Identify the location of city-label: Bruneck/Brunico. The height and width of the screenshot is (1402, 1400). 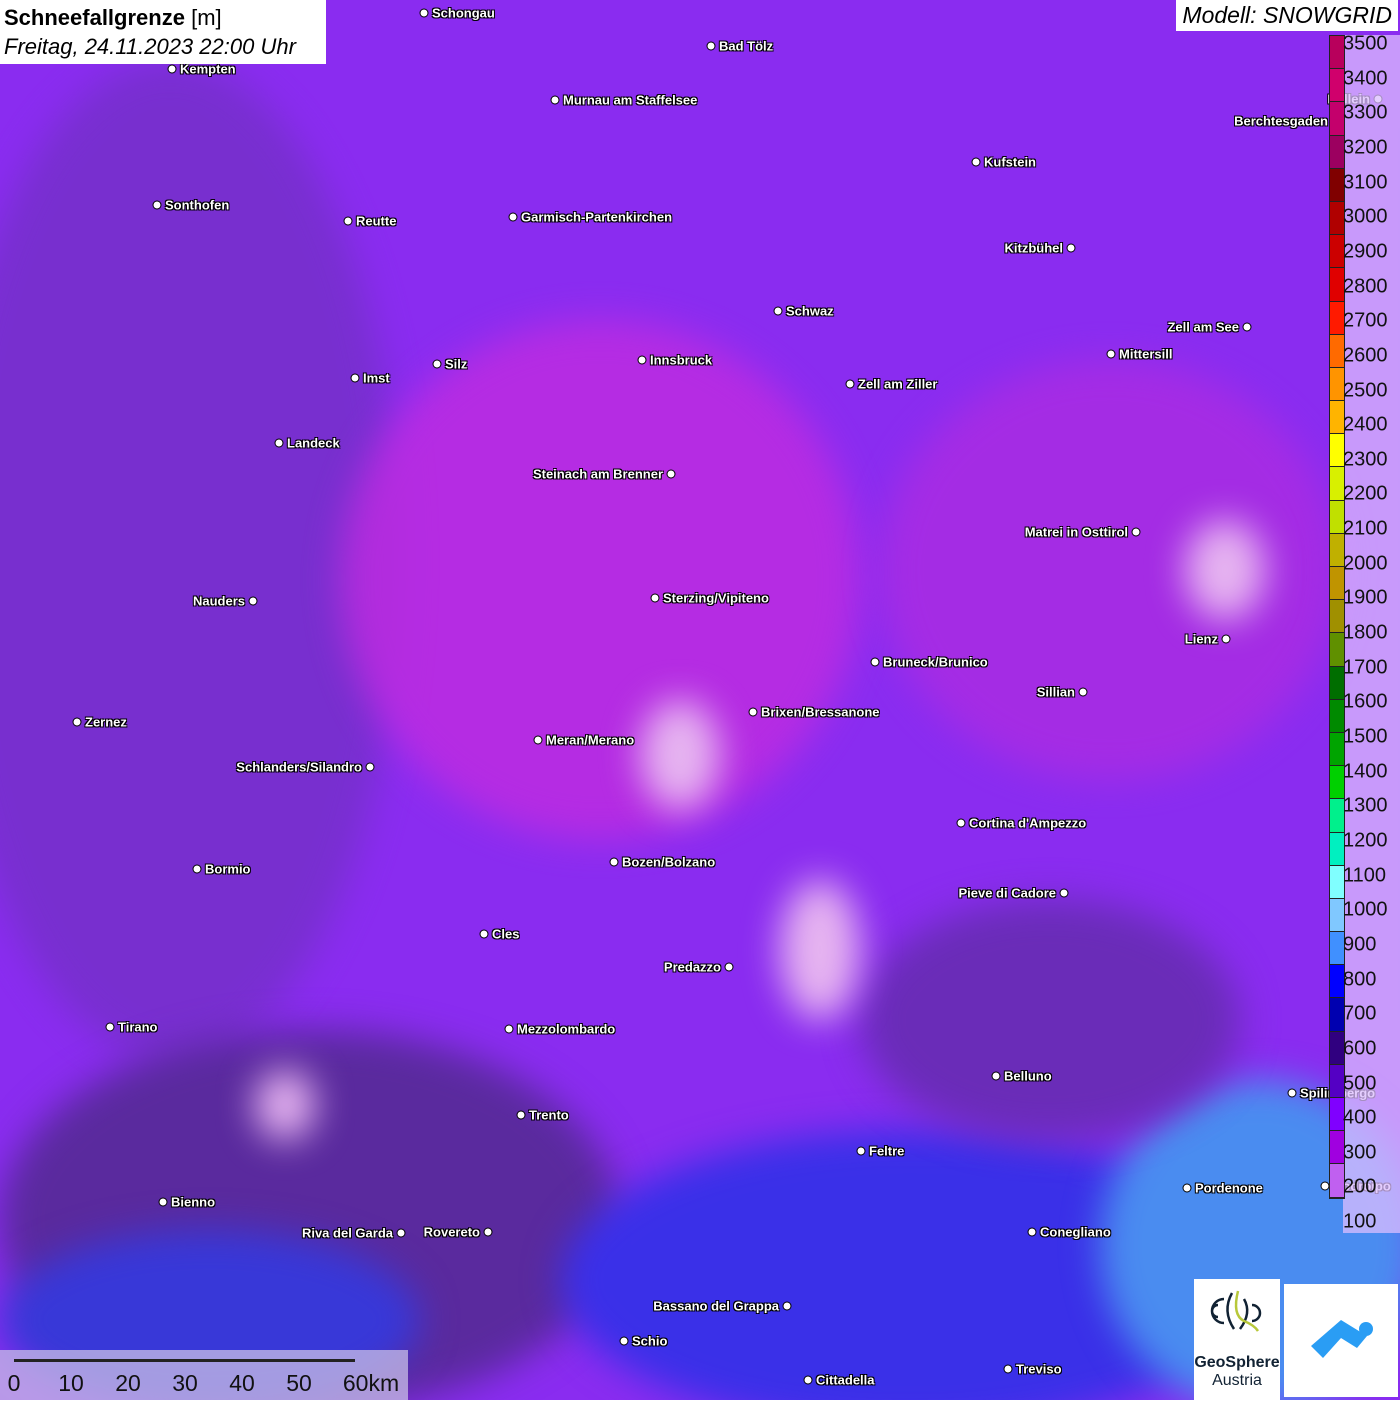
(935, 662).